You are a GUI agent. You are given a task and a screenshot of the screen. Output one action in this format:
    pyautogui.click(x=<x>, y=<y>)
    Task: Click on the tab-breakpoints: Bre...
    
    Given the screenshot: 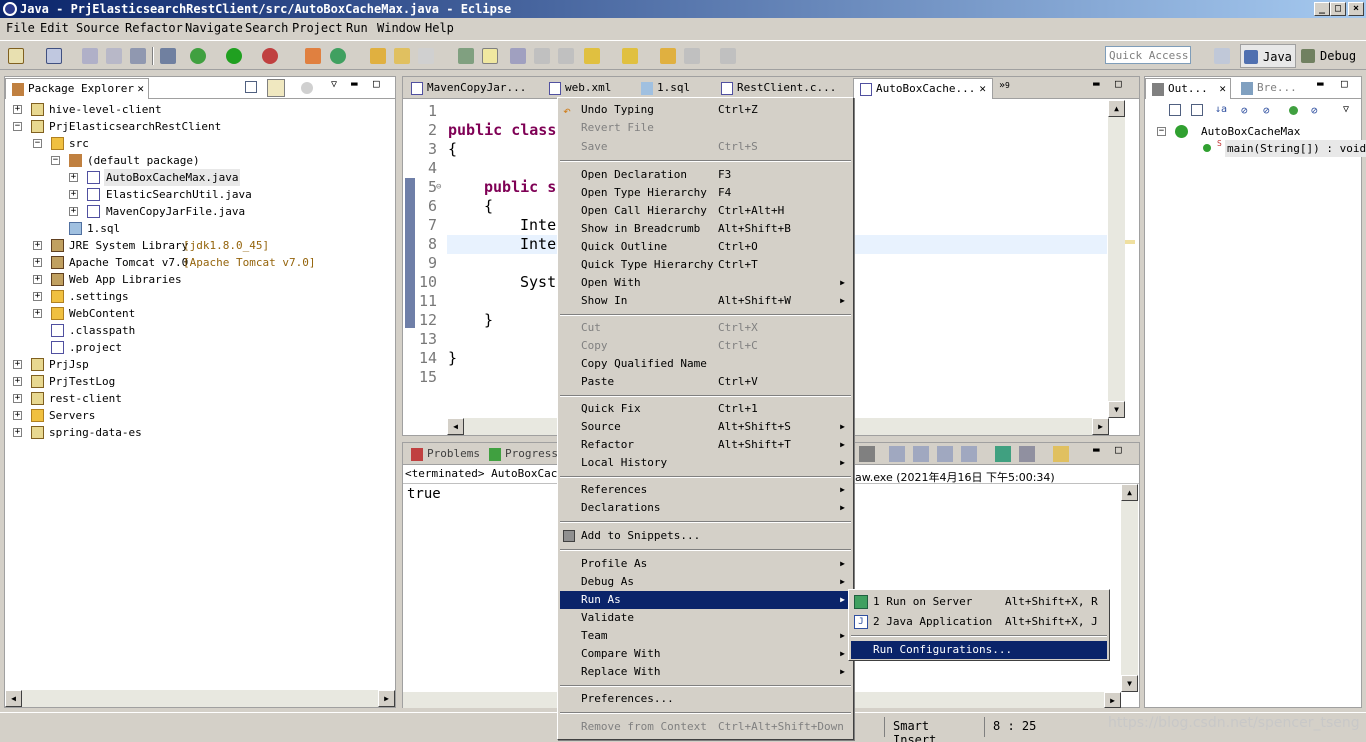 What is the action you would take?
    pyautogui.click(x=1265, y=88)
    